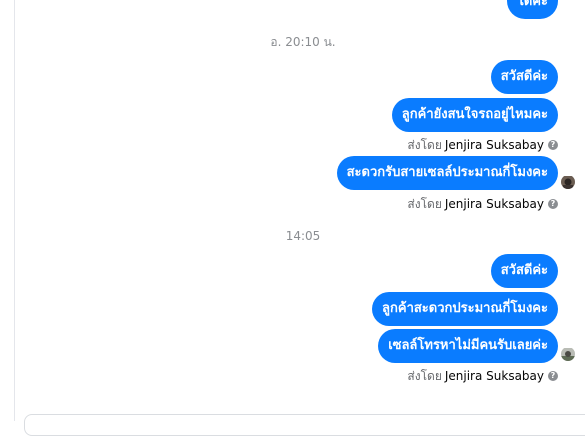  What do you see at coordinates (474, 115) in the screenshot?
I see `message-bubble: ลูกค้ายังสนใจรถอยู่ไหมคะ` at bounding box center [474, 115].